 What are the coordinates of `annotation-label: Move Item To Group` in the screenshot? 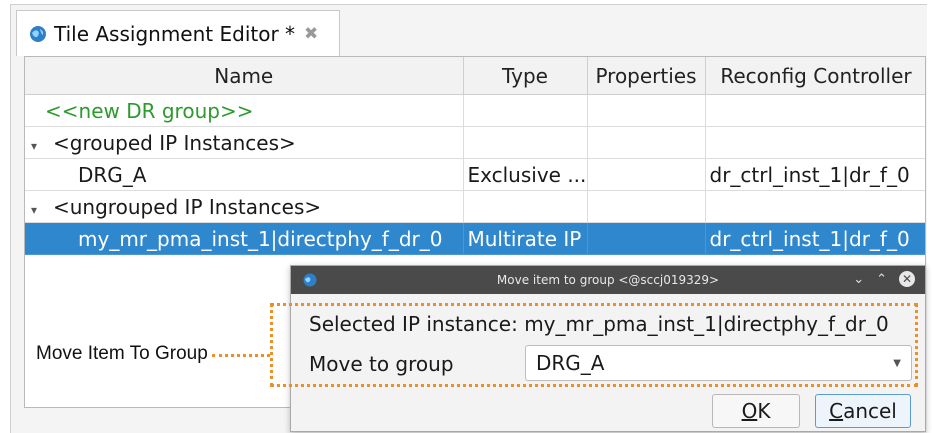 It's located at (122, 354).